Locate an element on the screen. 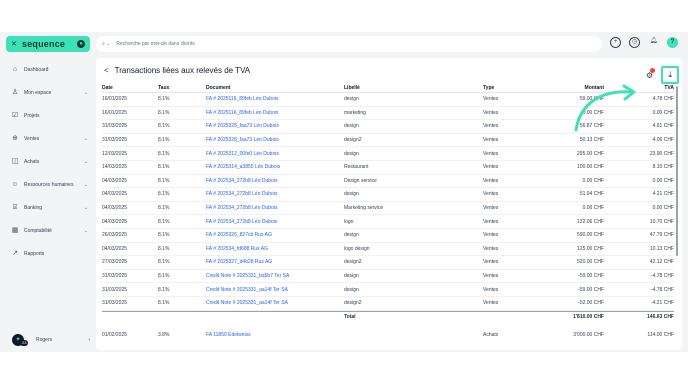  total-tva: 146.63 CHF is located at coordinates (660, 317).